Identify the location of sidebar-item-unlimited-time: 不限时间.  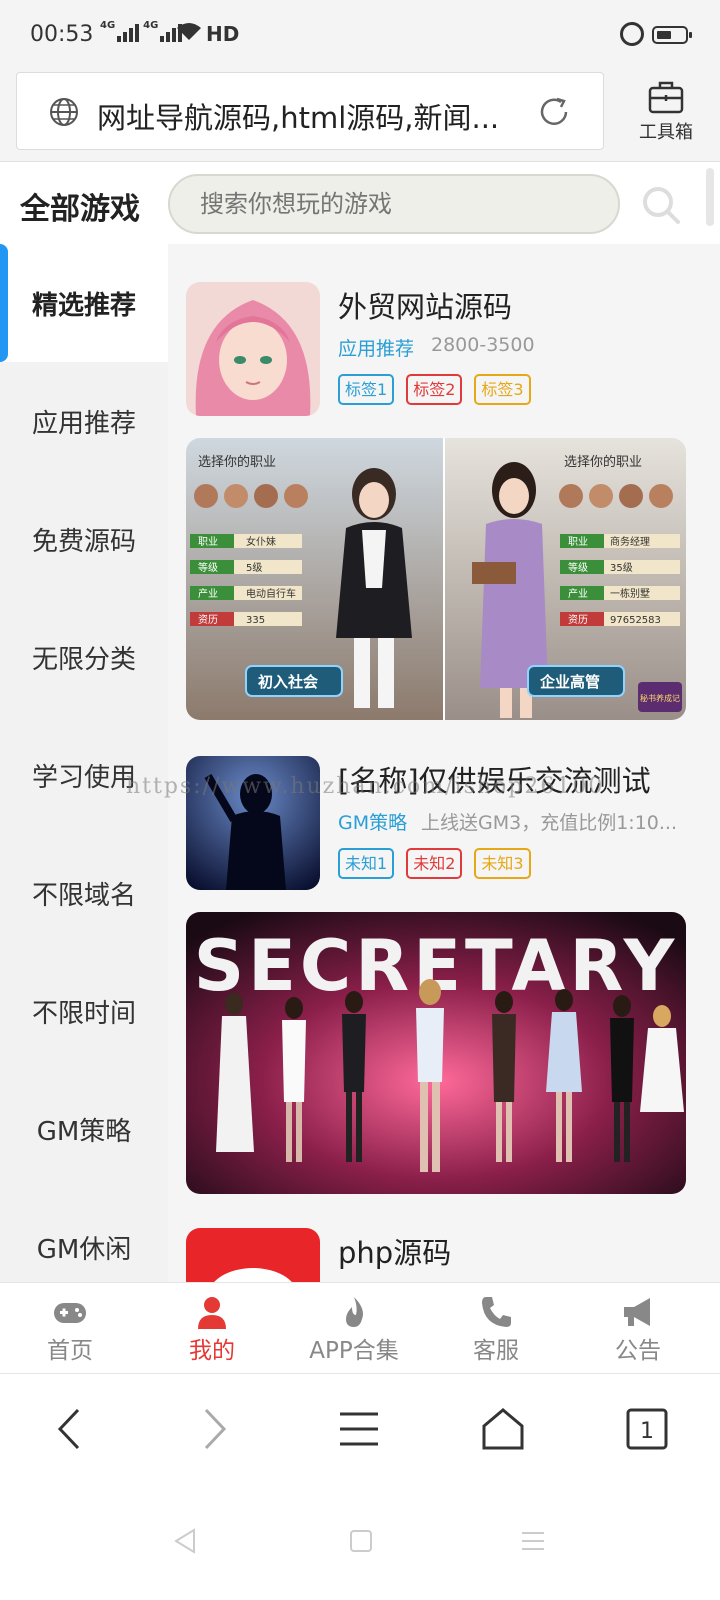
(84, 1011).